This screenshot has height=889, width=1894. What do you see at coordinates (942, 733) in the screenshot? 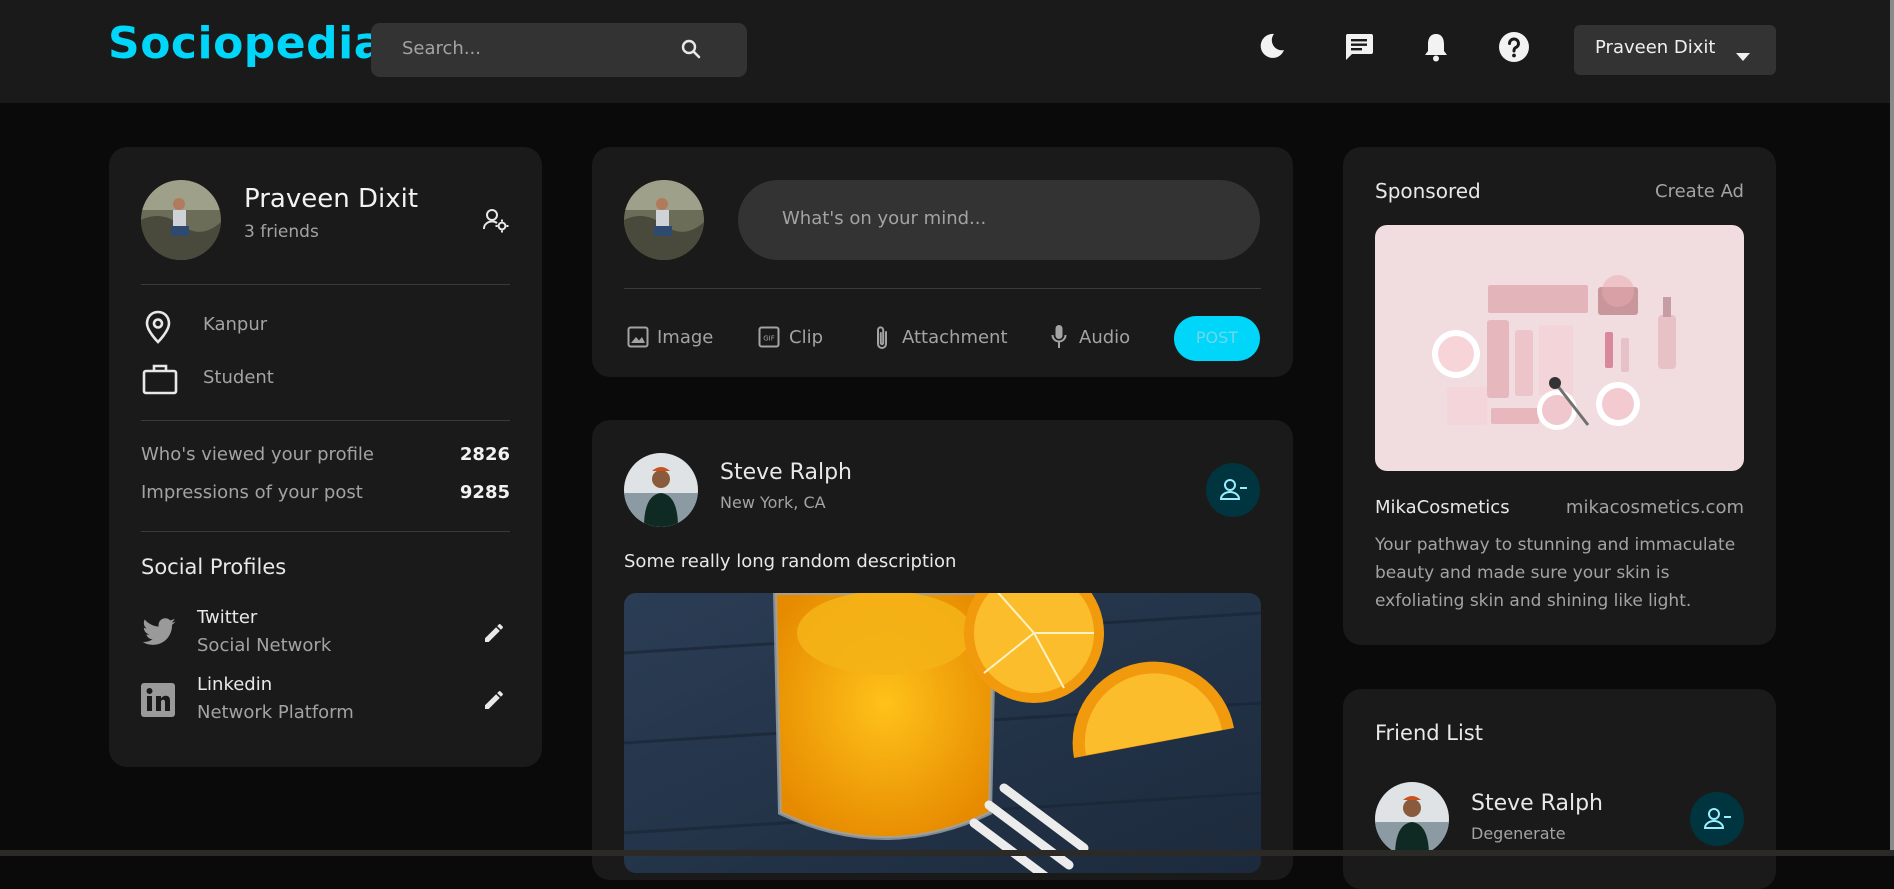
I see `post-image` at bounding box center [942, 733].